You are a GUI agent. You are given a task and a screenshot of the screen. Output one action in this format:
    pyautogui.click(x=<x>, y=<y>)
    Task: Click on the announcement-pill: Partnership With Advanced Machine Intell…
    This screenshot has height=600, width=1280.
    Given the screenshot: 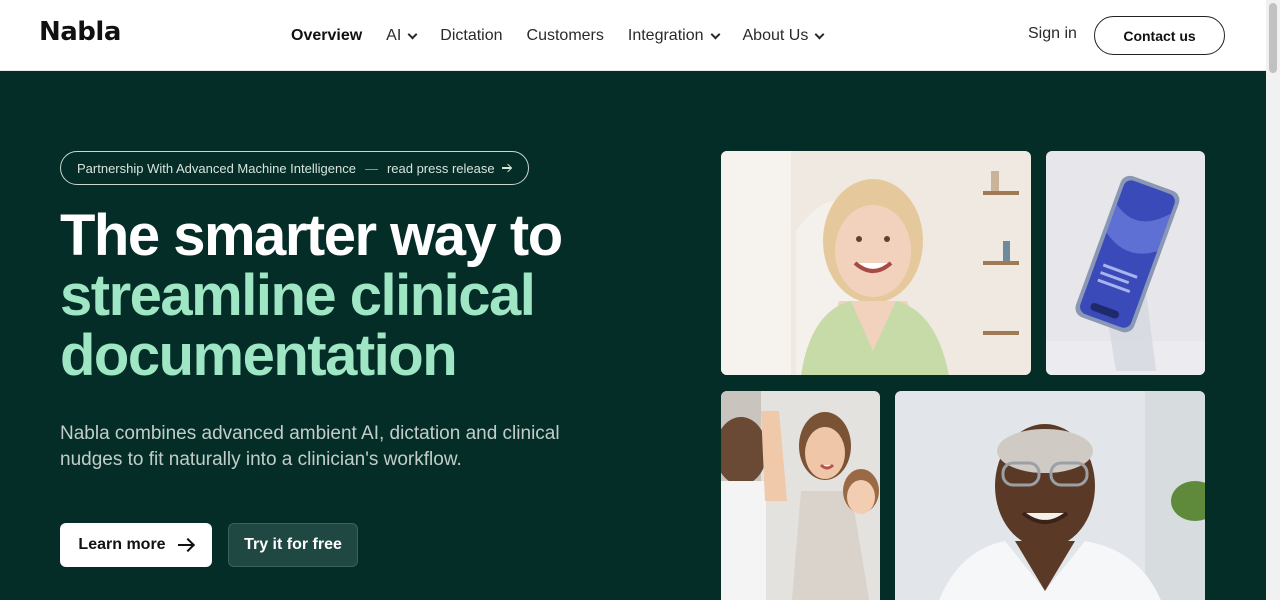 What is the action you would take?
    pyautogui.click(x=294, y=168)
    